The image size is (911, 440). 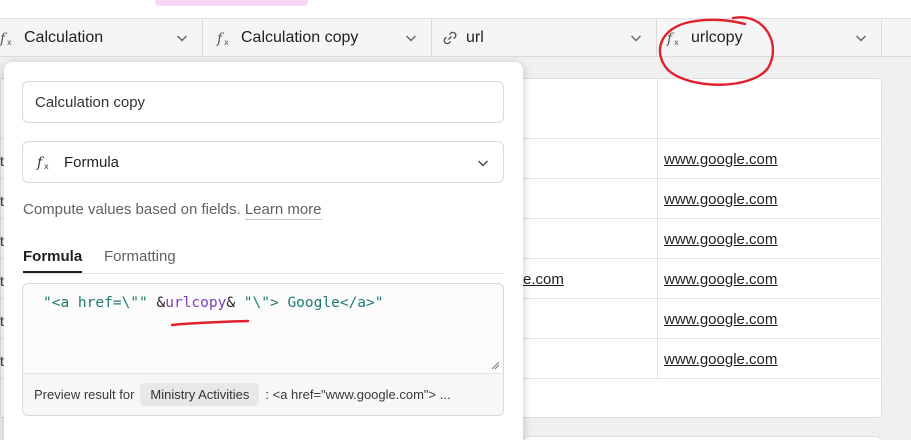 I want to click on column-header-label: Calculation copy, so click(x=300, y=37).